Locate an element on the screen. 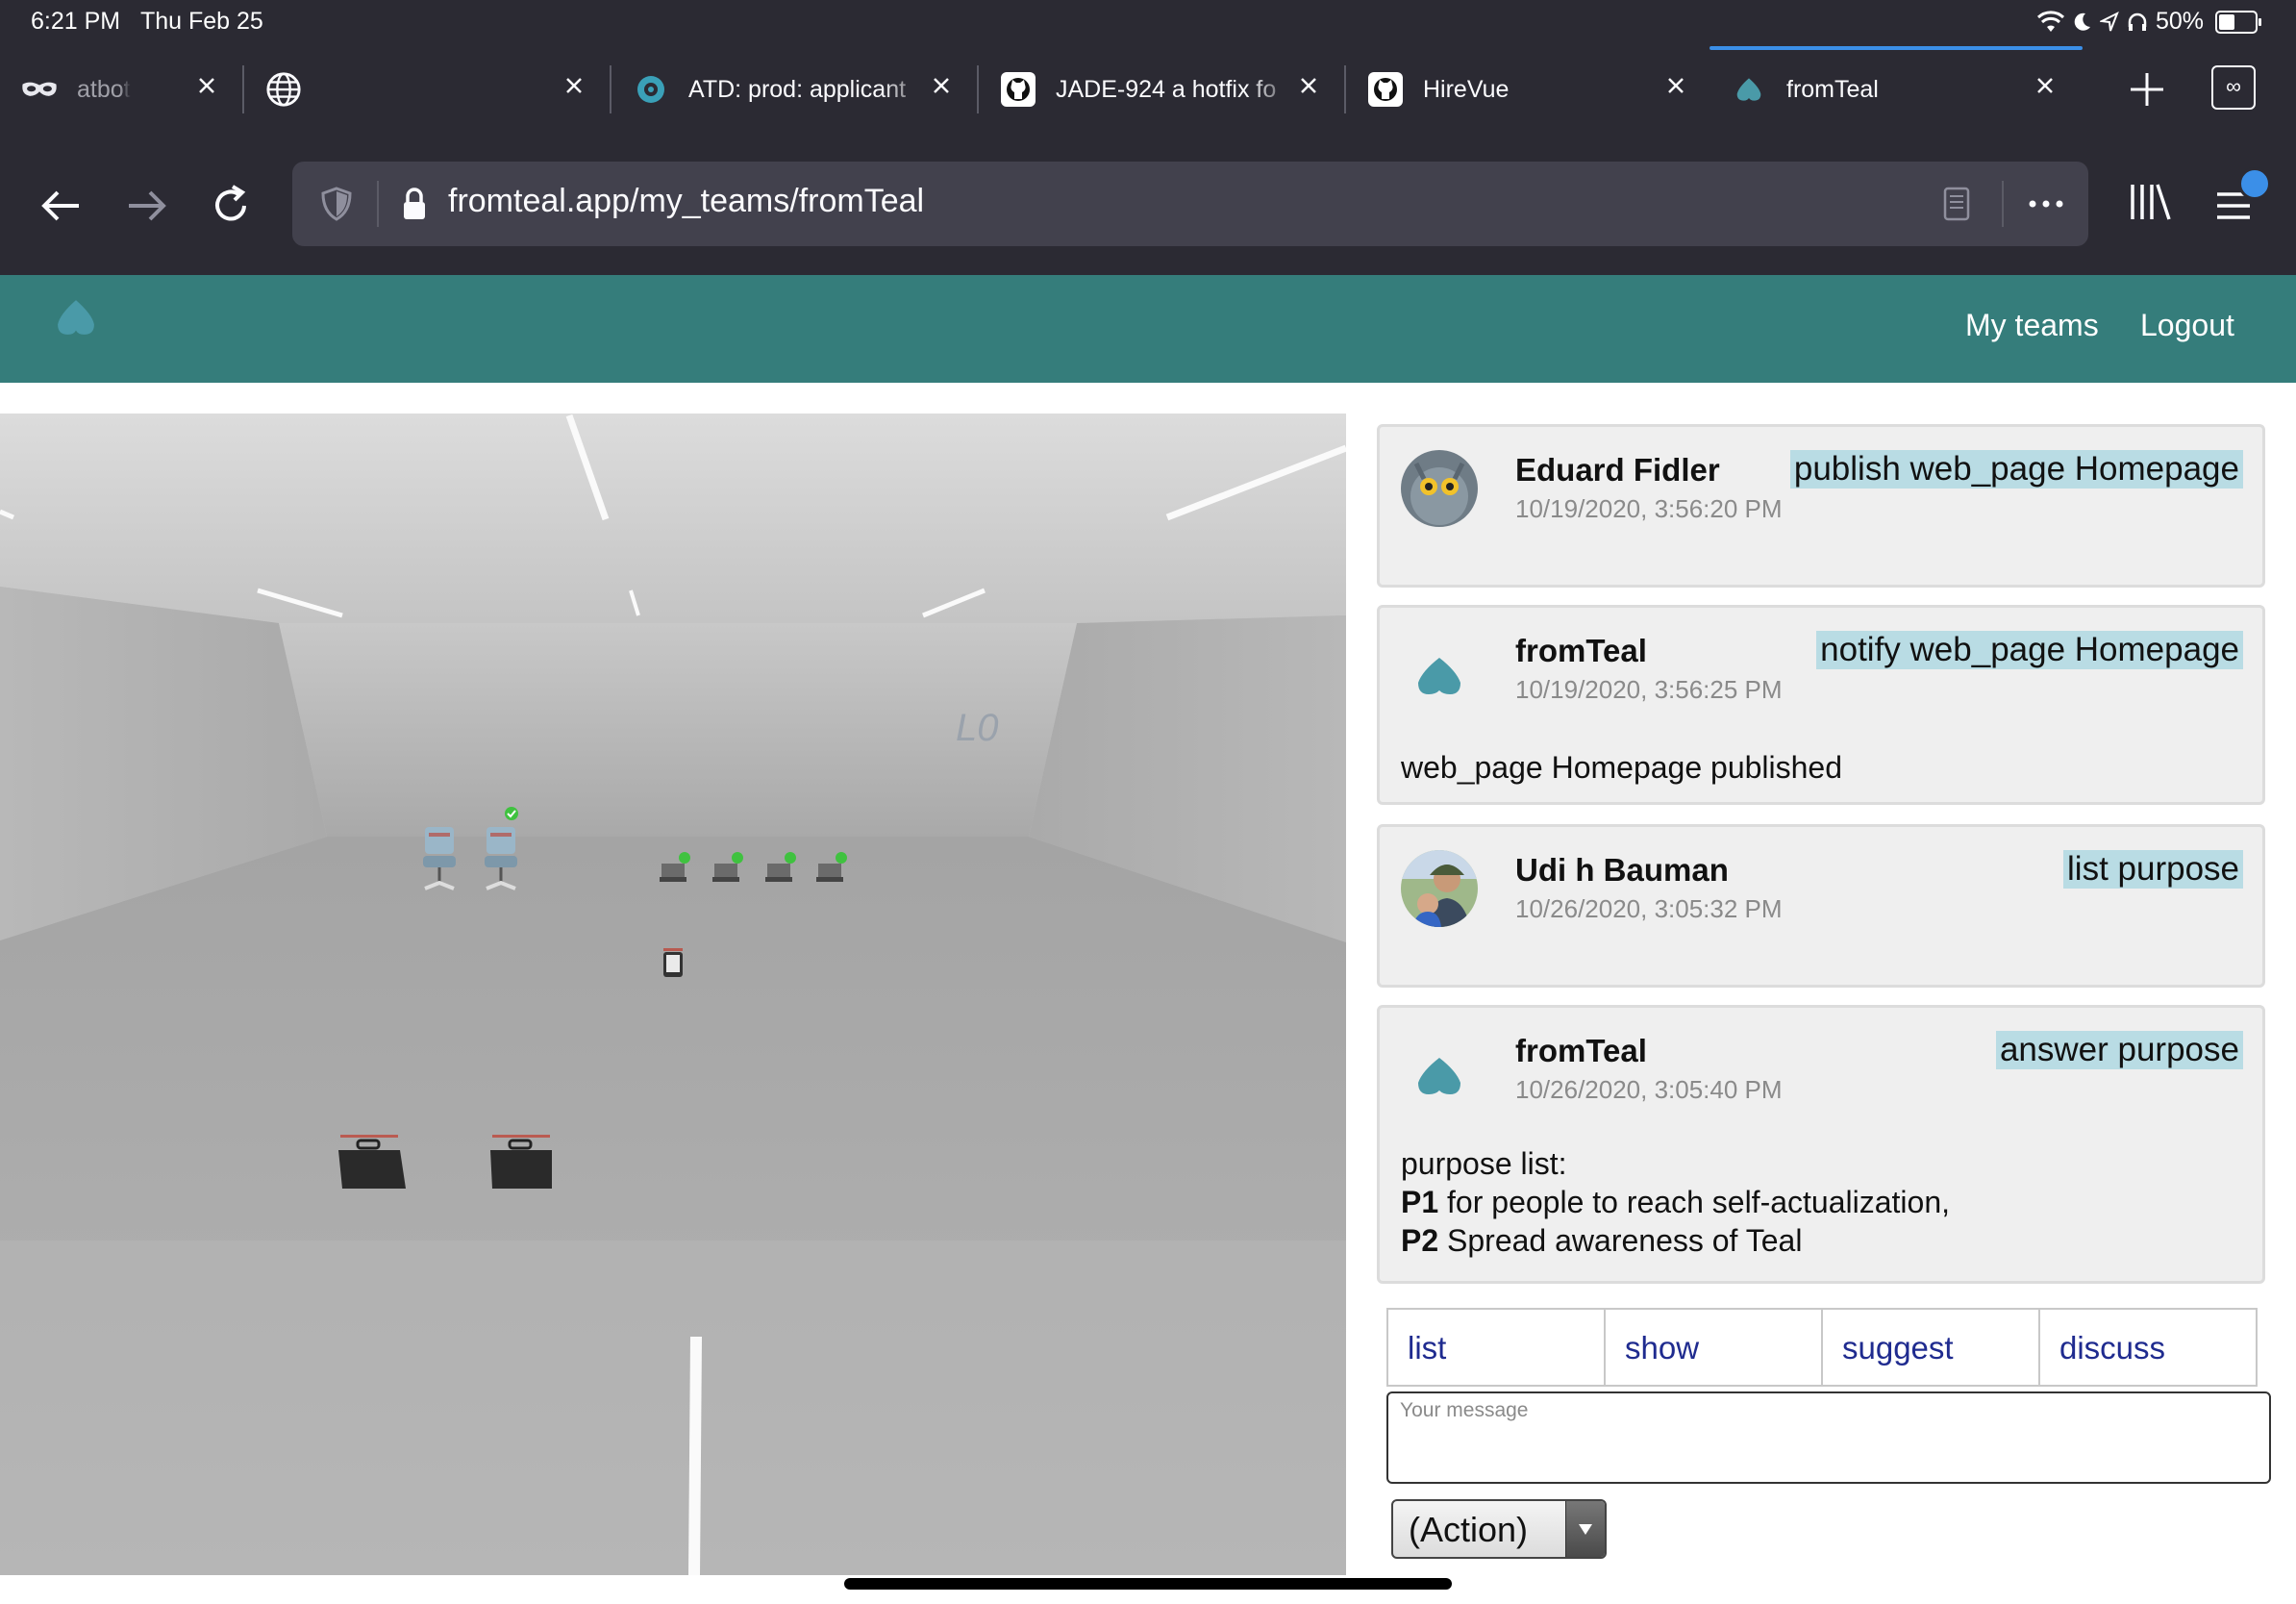 The width and height of the screenshot is (2296, 1604). globe-icon is located at coordinates (283, 89).